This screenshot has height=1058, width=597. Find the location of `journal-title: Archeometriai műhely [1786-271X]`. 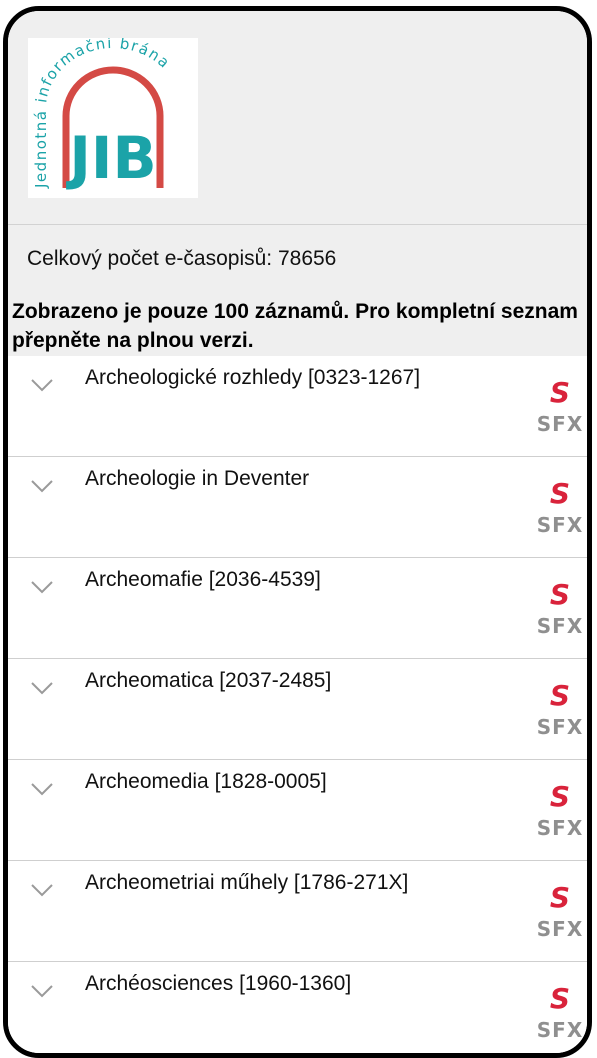

journal-title: Archeometriai műhely [1786-271X] is located at coordinates (246, 883).